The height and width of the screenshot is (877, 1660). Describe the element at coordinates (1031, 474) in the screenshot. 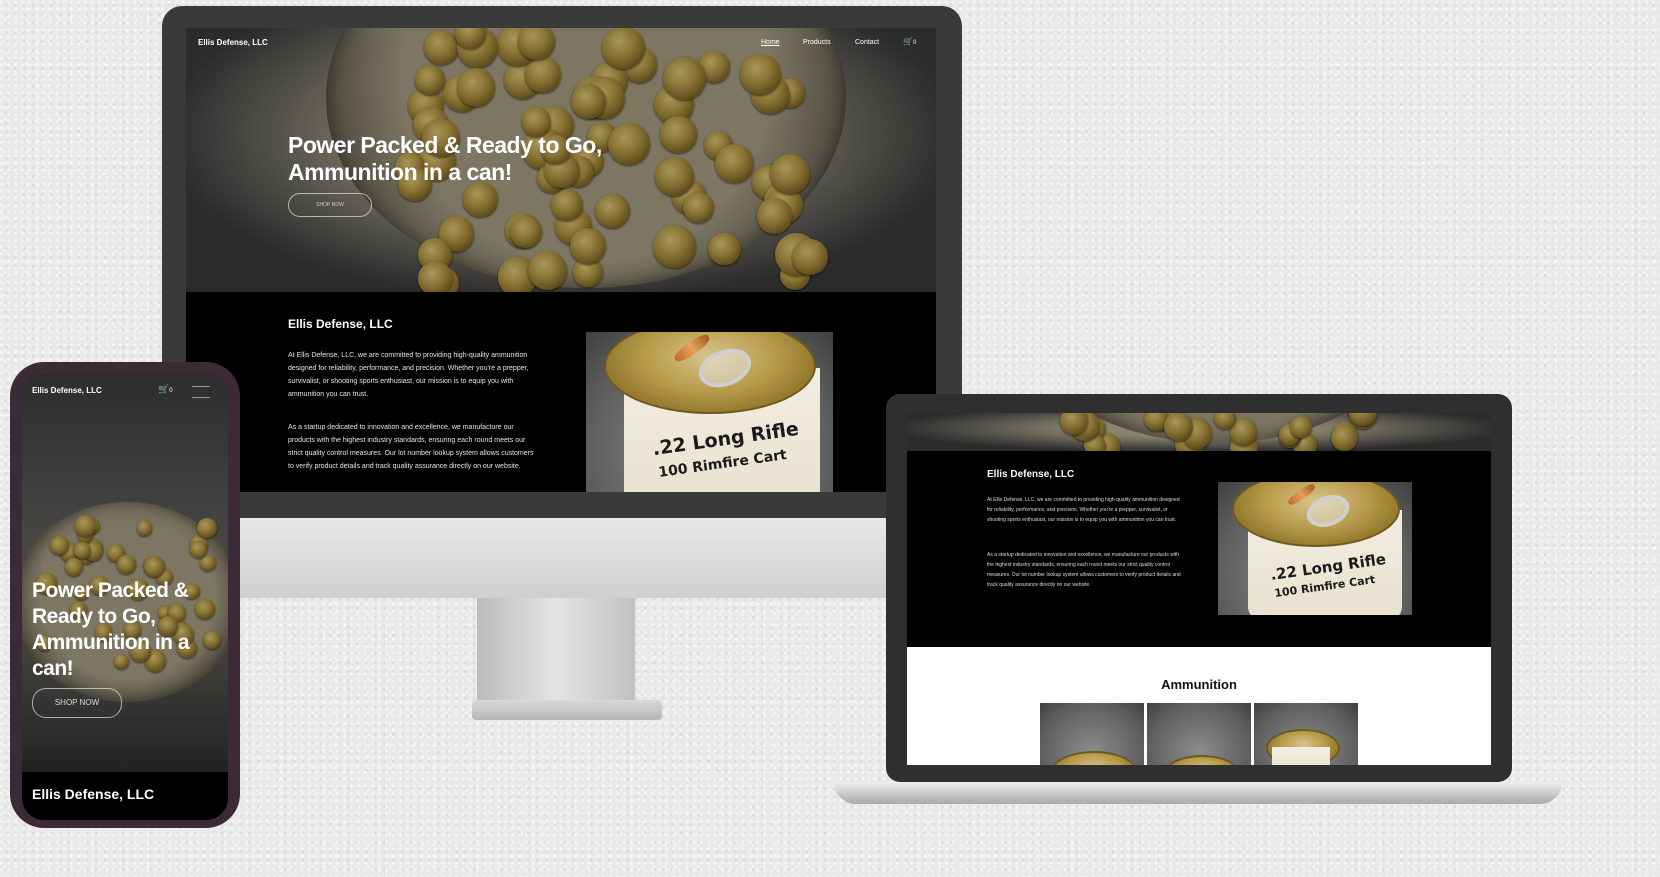

I see `laptop-about-heading: Ellis Defense, LLC` at that location.